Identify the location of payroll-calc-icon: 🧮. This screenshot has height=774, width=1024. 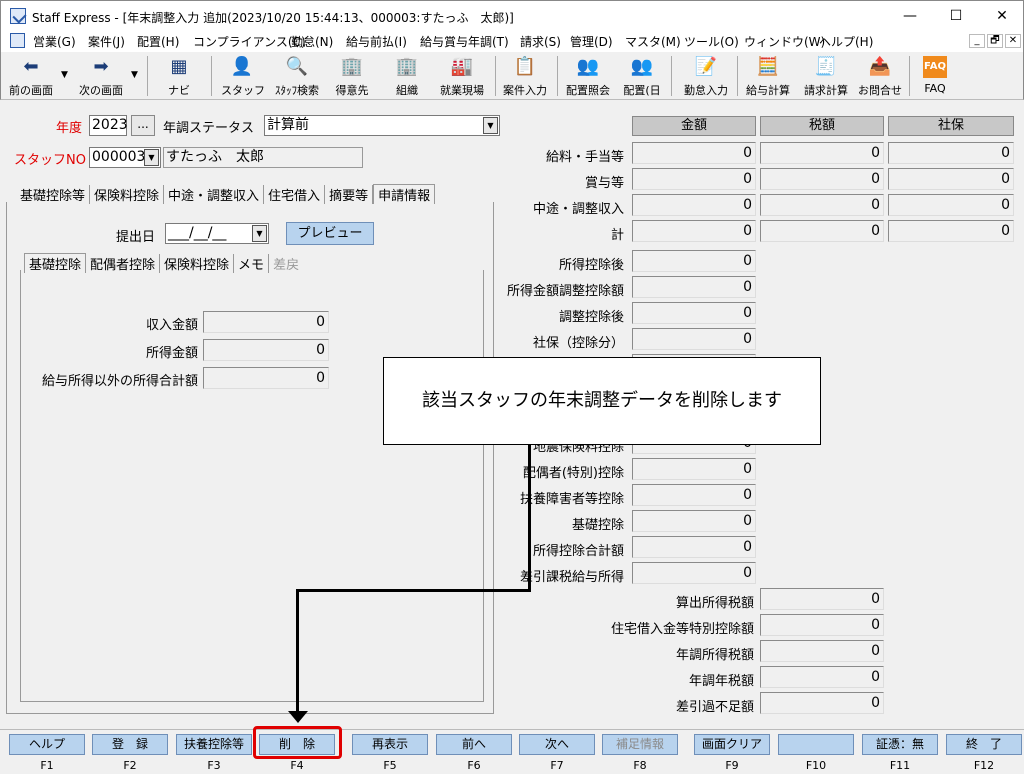
(768, 66).